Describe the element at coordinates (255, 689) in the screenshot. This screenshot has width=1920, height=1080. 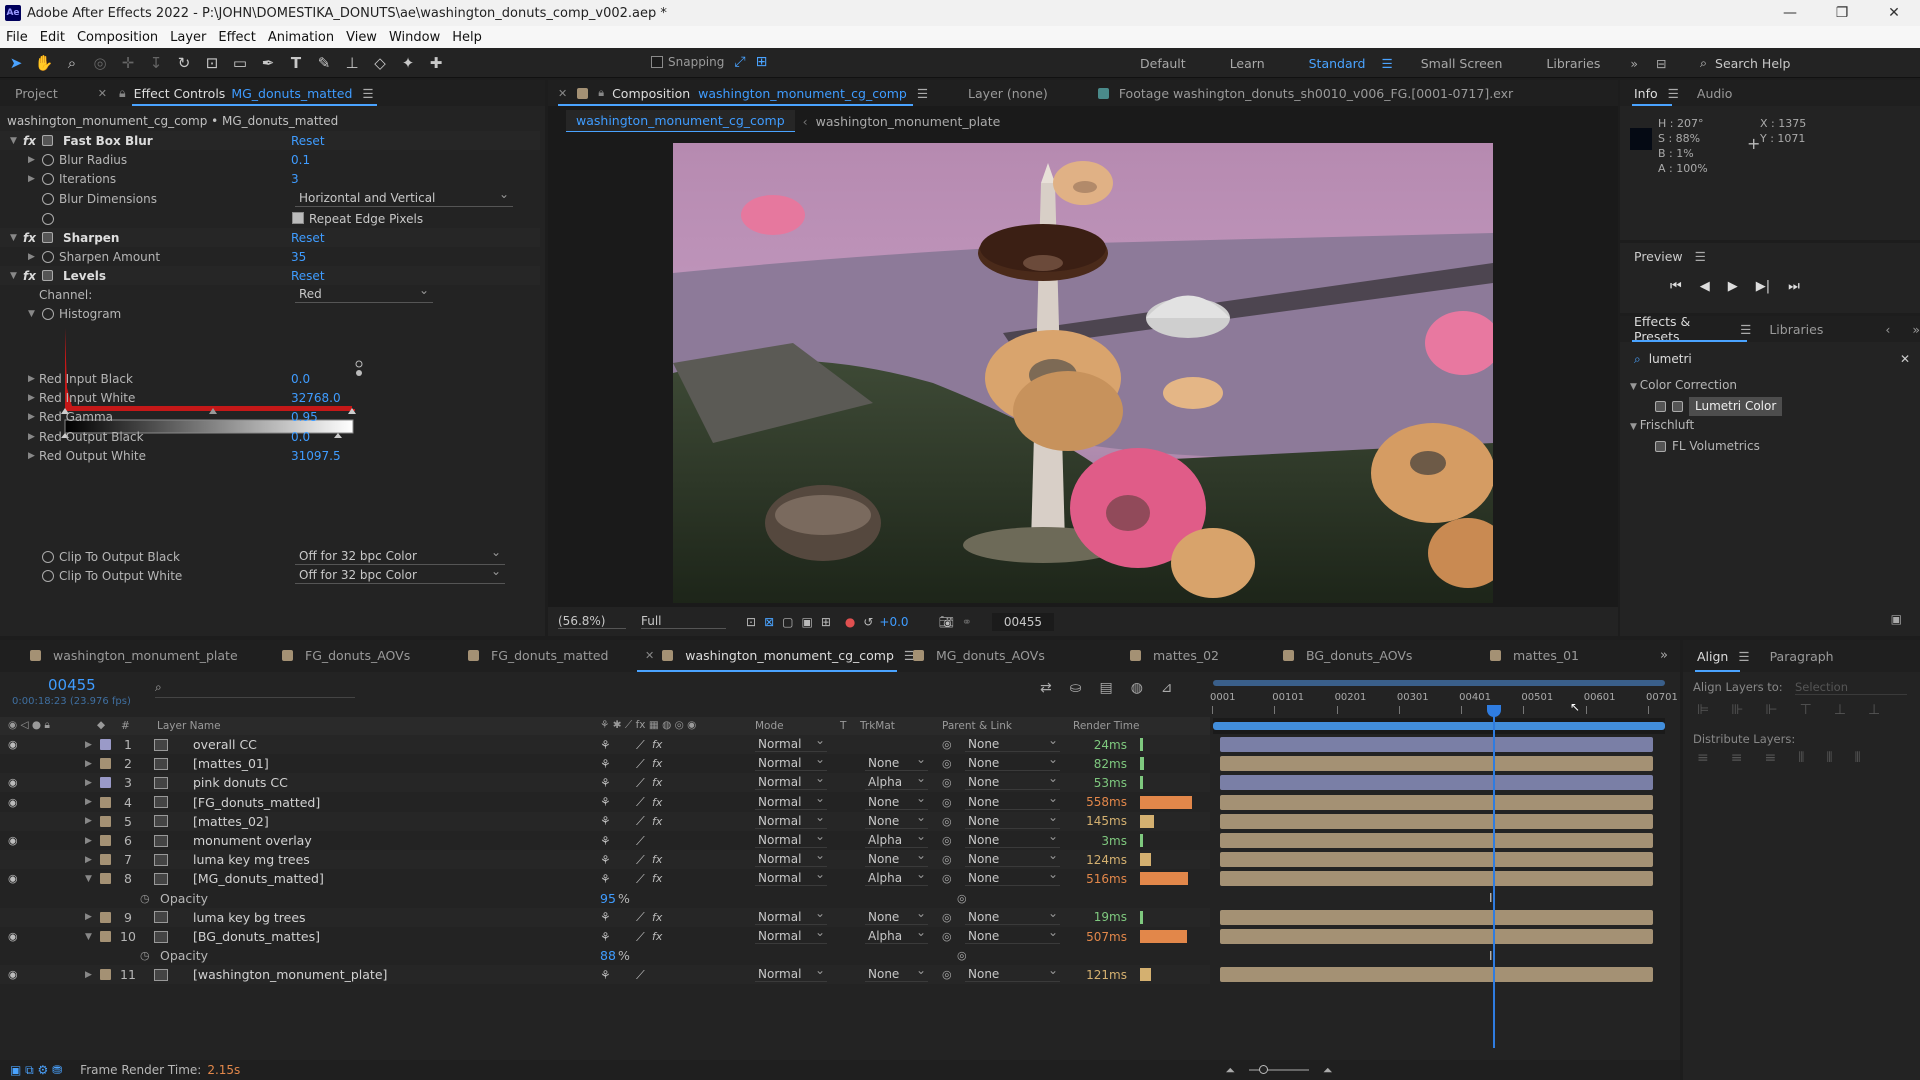
I see `layer-search-input: ⌕` at that location.